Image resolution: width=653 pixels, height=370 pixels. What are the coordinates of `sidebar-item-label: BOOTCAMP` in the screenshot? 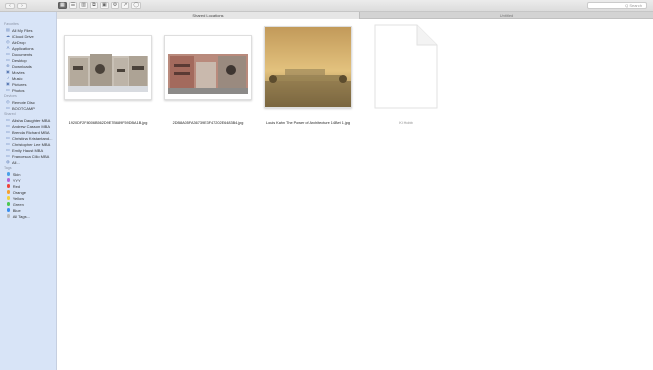 It's located at (23, 108).